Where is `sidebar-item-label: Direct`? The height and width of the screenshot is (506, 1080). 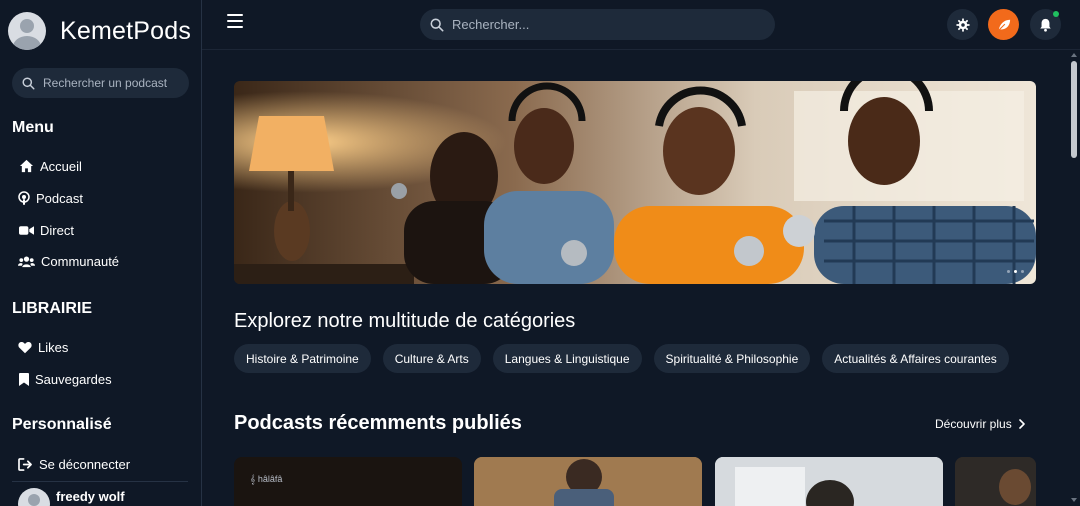 sidebar-item-label: Direct is located at coordinates (57, 230).